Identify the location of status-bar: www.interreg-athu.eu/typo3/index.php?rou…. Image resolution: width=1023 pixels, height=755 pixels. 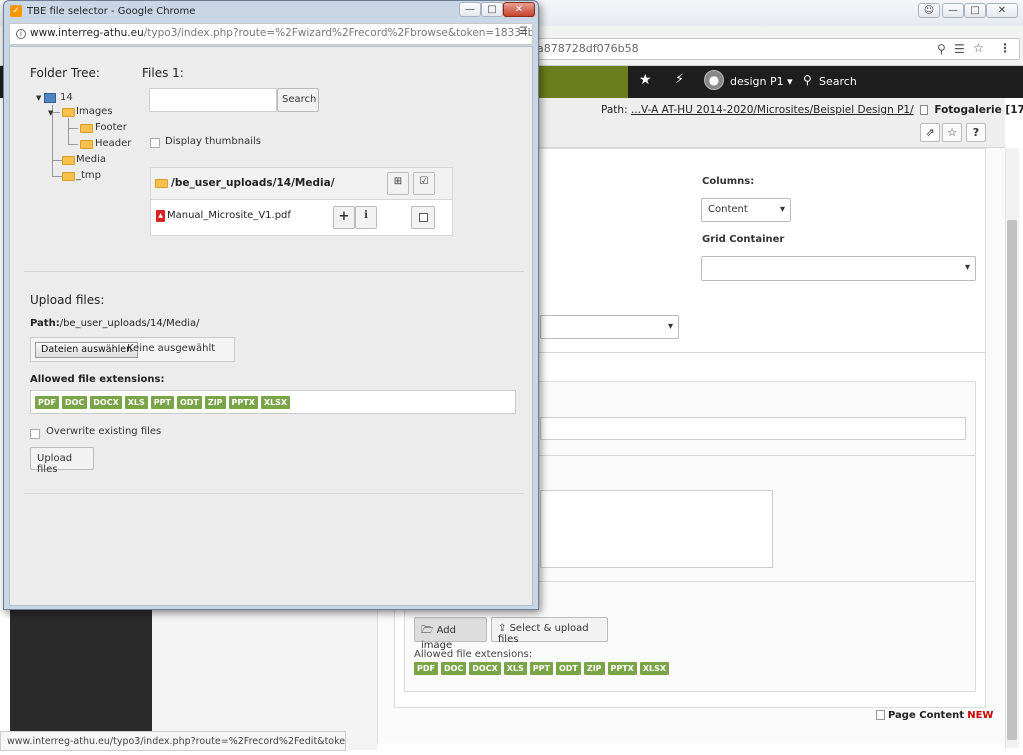
(173, 741).